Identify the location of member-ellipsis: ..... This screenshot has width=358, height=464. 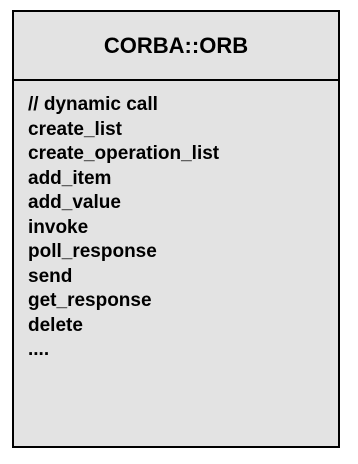
(39, 349).